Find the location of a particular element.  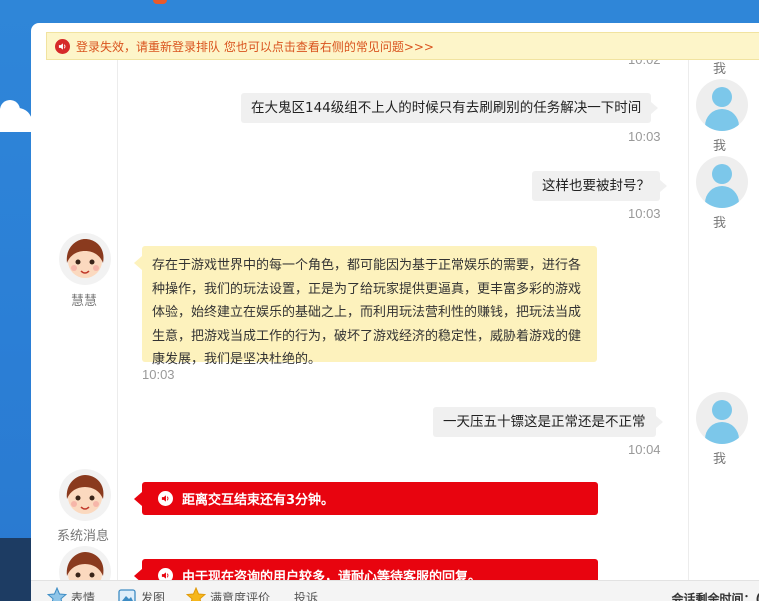

login-expired-notice: 登录失效，请重新登录排队 您也可以点击查看右侧的常见问题>>> is located at coordinates (402, 46).